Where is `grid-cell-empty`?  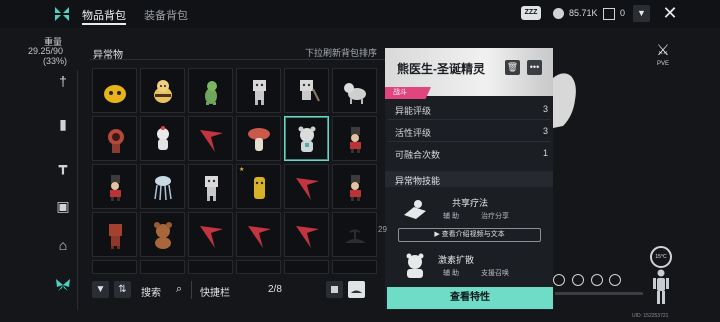
grid-cell-empty is located at coordinates (354, 234).